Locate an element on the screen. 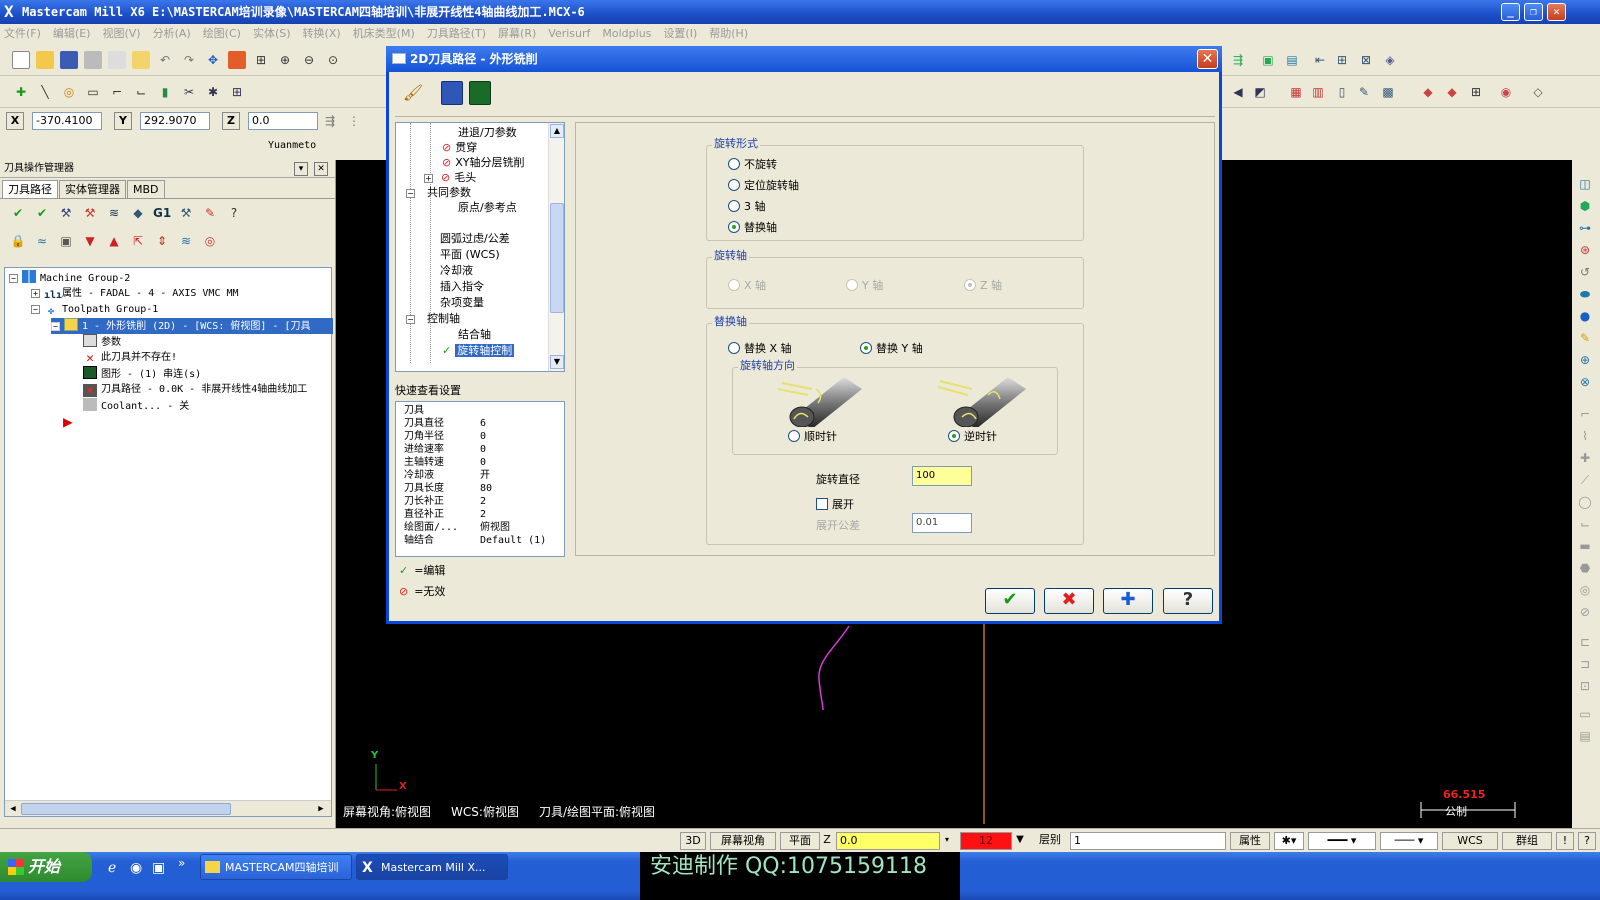 This screenshot has height=900, width=1600. wcs-button: WCS is located at coordinates (1470, 841).